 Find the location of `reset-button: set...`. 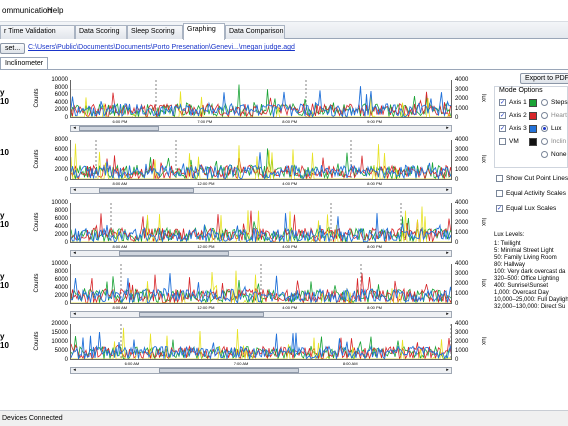

reset-button: set... is located at coordinates (13, 48).